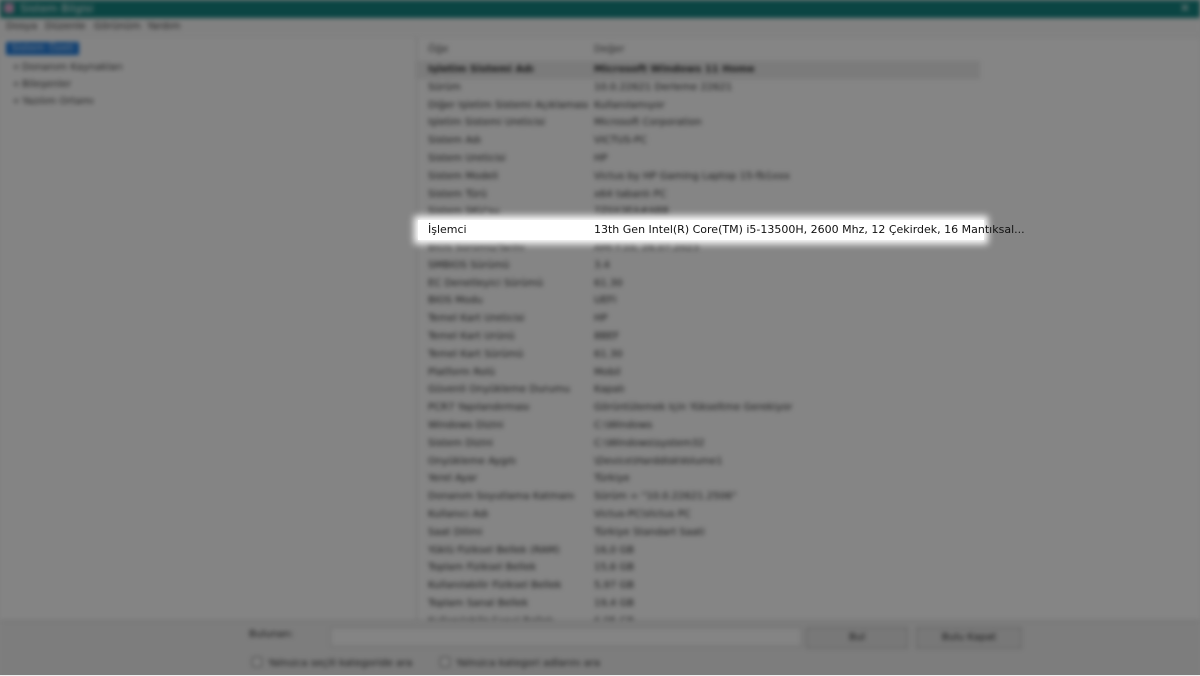 The image size is (1200, 676). I want to click on row-key: Sistem Dizini, so click(460, 443).